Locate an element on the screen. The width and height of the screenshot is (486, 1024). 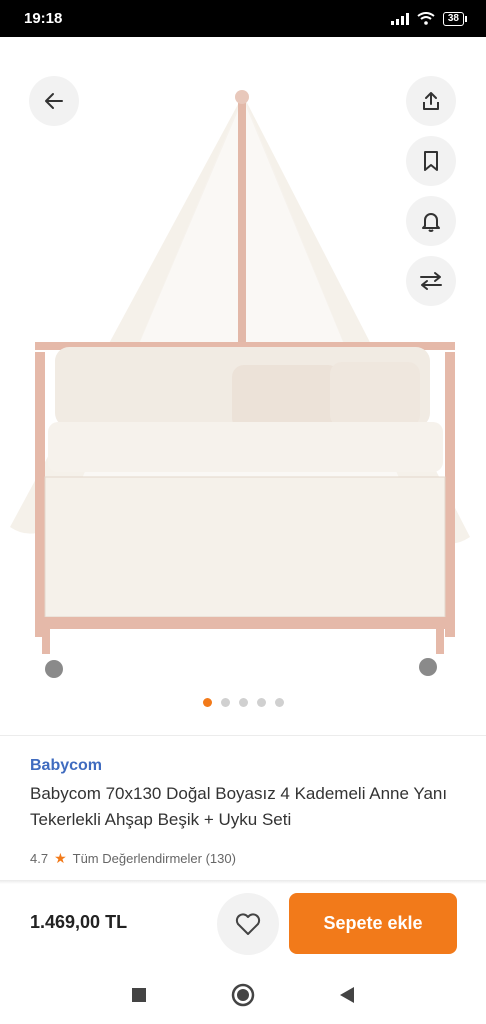
share-button is located at coordinates (431, 101).